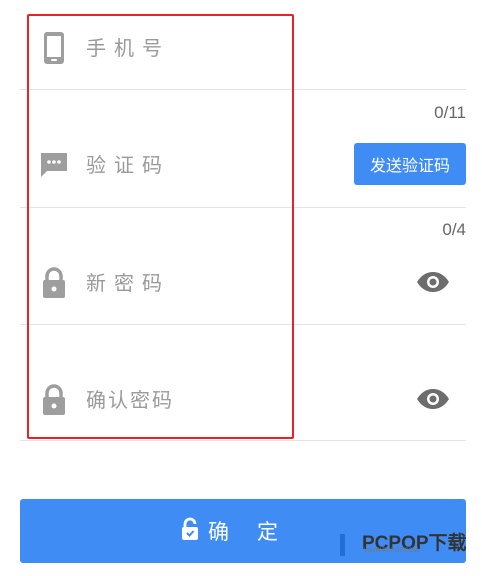 This screenshot has width=482, height=576. I want to click on watermark-subtext: WWW.PCPOP.COM, so click(391, 551).